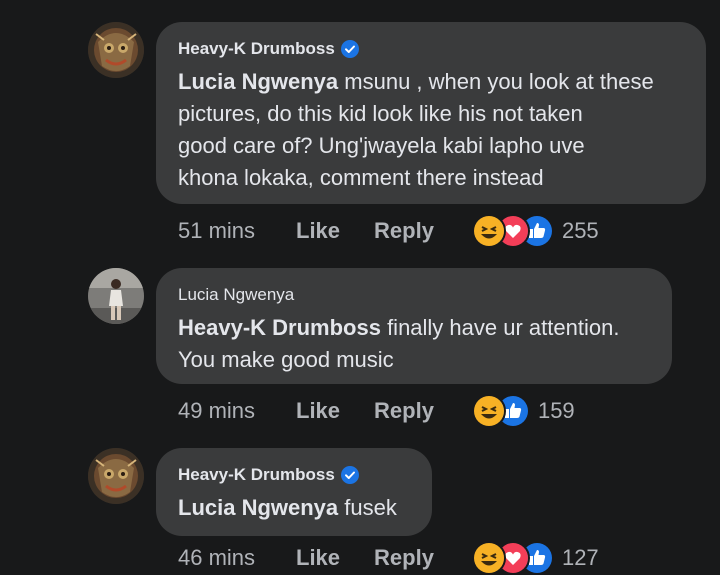 The height and width of the screenshot is (575, 720). Describe the element at coordinates (236, 295) in the screenshot. I see `comment-author: Lucia Ngwenya` at that location.